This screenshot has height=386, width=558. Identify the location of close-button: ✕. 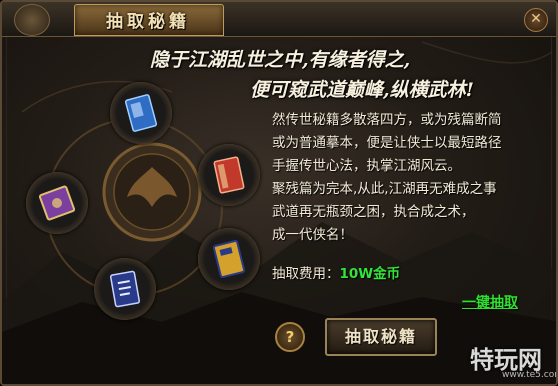
(536, 20).